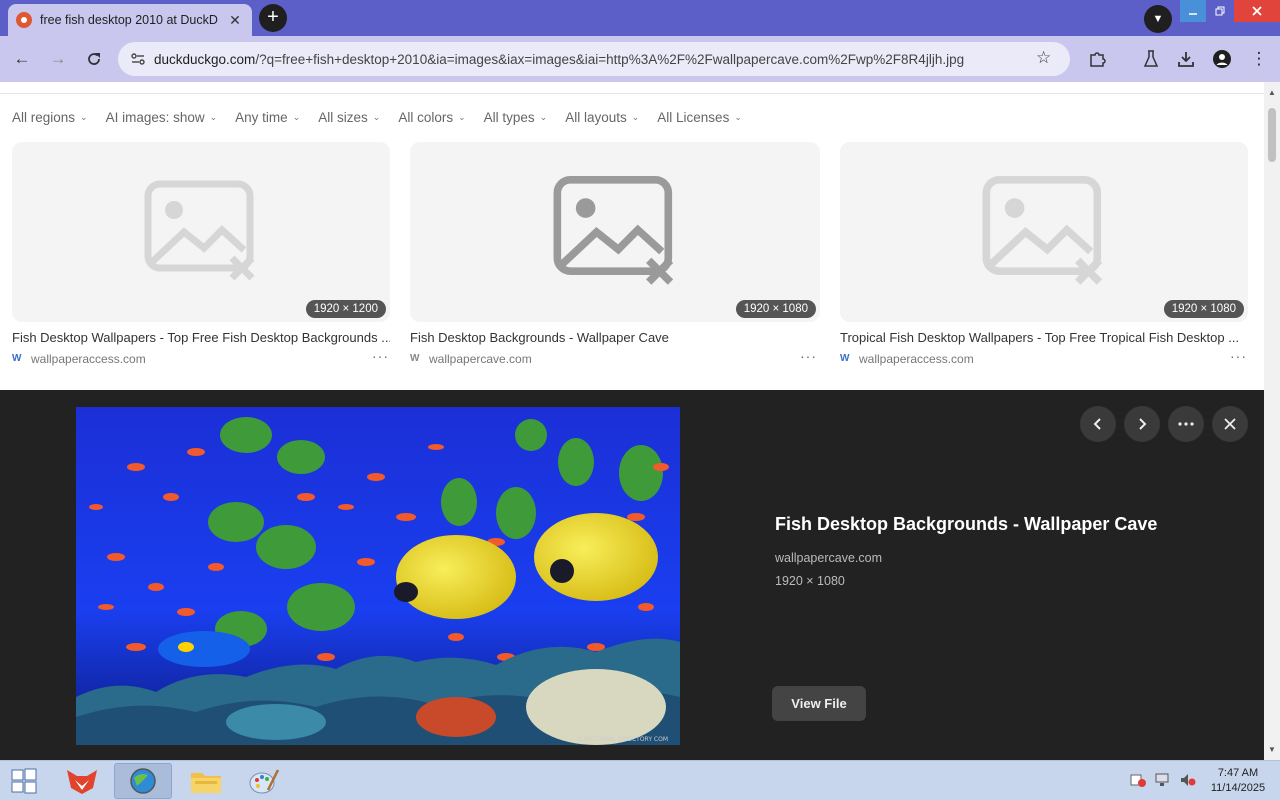 This screenshot has width=1280, height=800. I want to click on chevron-right-icon, so click(1143, 424).